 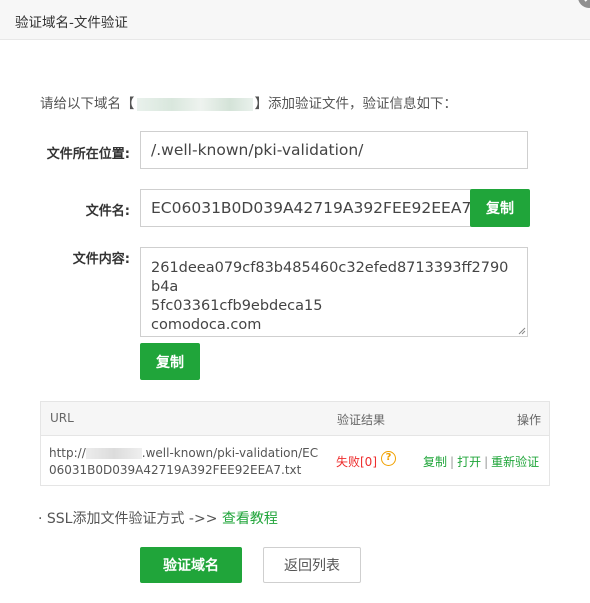 What do you see at coordinates (334, 150) in the screenshot?
I see `location-field: /.well-known/pki-validation/` at bounding box center [334, 150].